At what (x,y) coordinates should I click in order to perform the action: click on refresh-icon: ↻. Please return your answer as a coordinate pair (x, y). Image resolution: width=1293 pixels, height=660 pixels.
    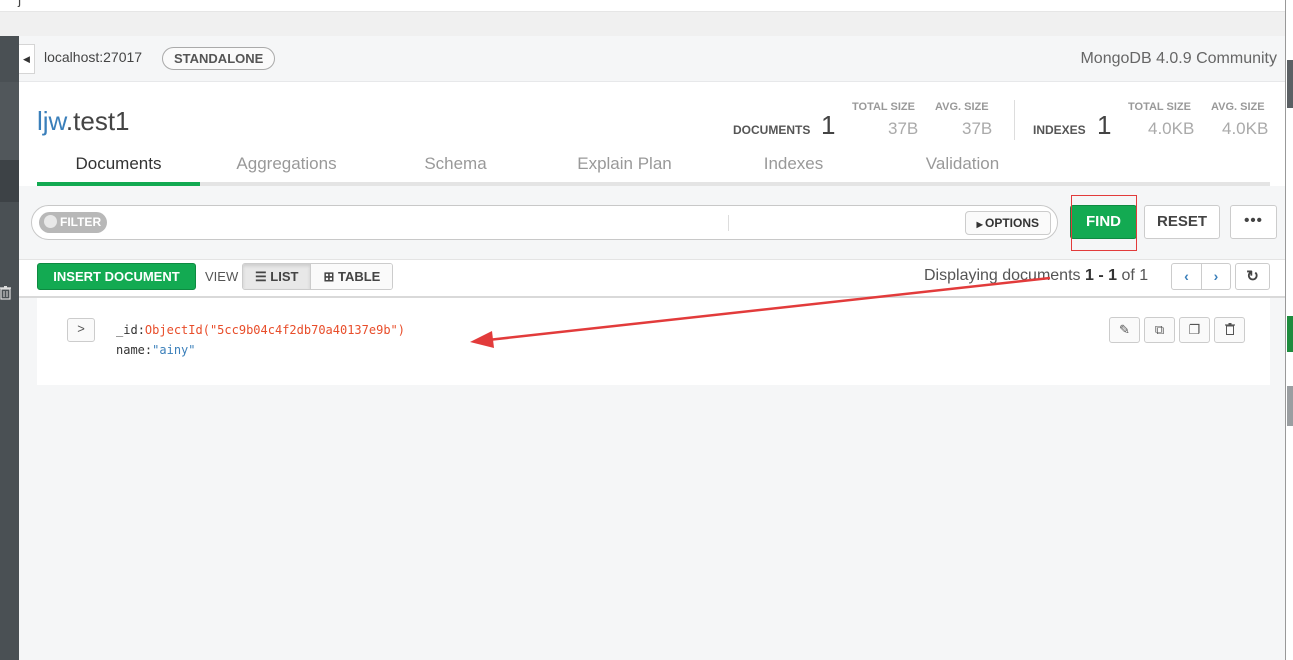
    Looking at the image, I should click on (1252, 276).